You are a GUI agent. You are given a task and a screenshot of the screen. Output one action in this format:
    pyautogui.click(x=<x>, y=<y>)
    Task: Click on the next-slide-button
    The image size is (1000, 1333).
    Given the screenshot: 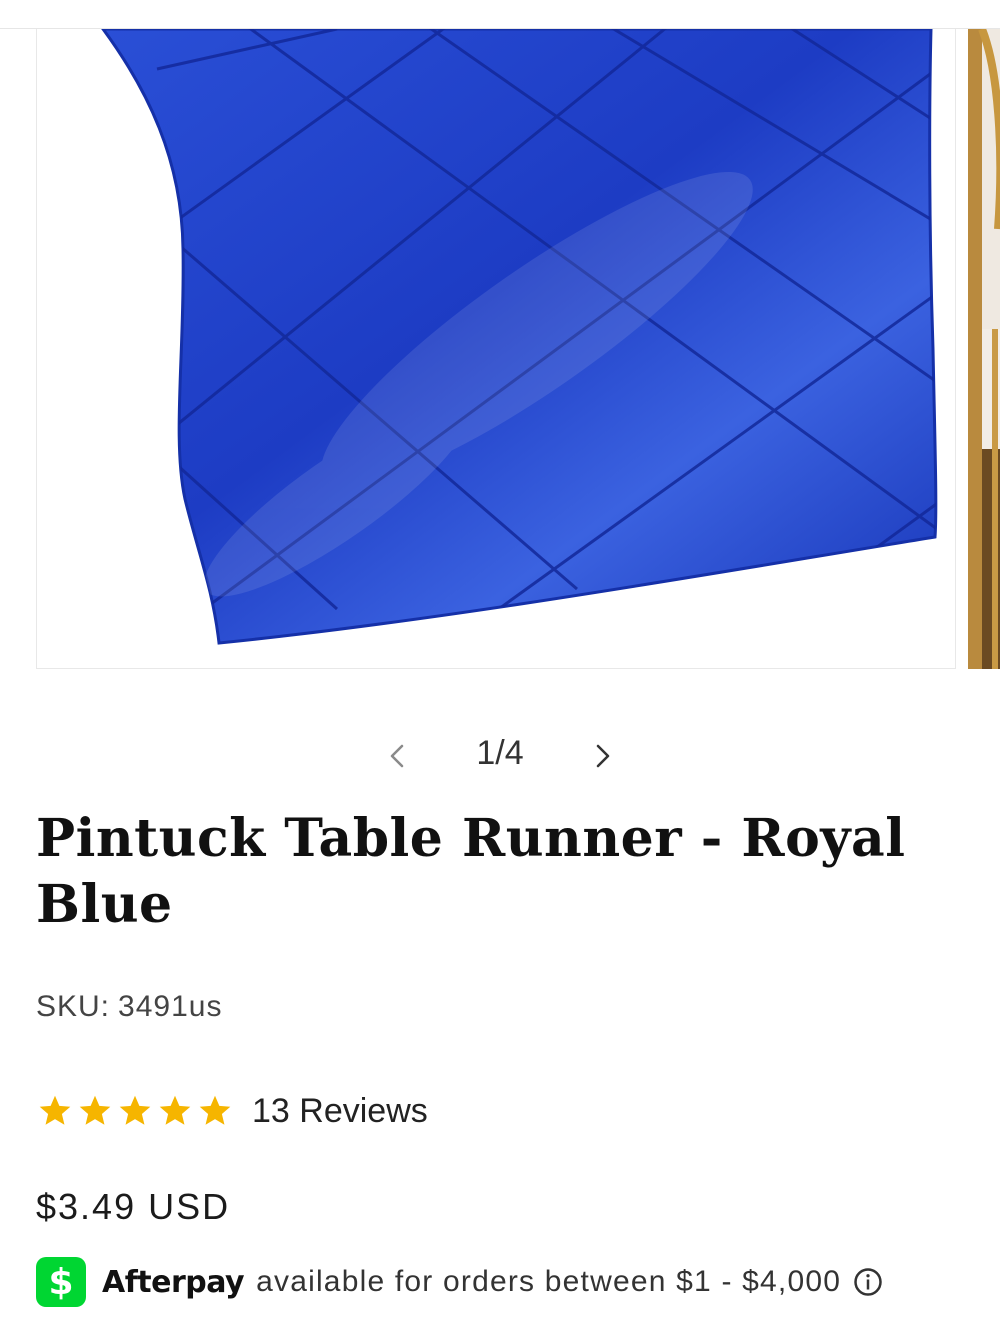 What is the action you would take?
    pyautogui.click(x=602, y=756)
    